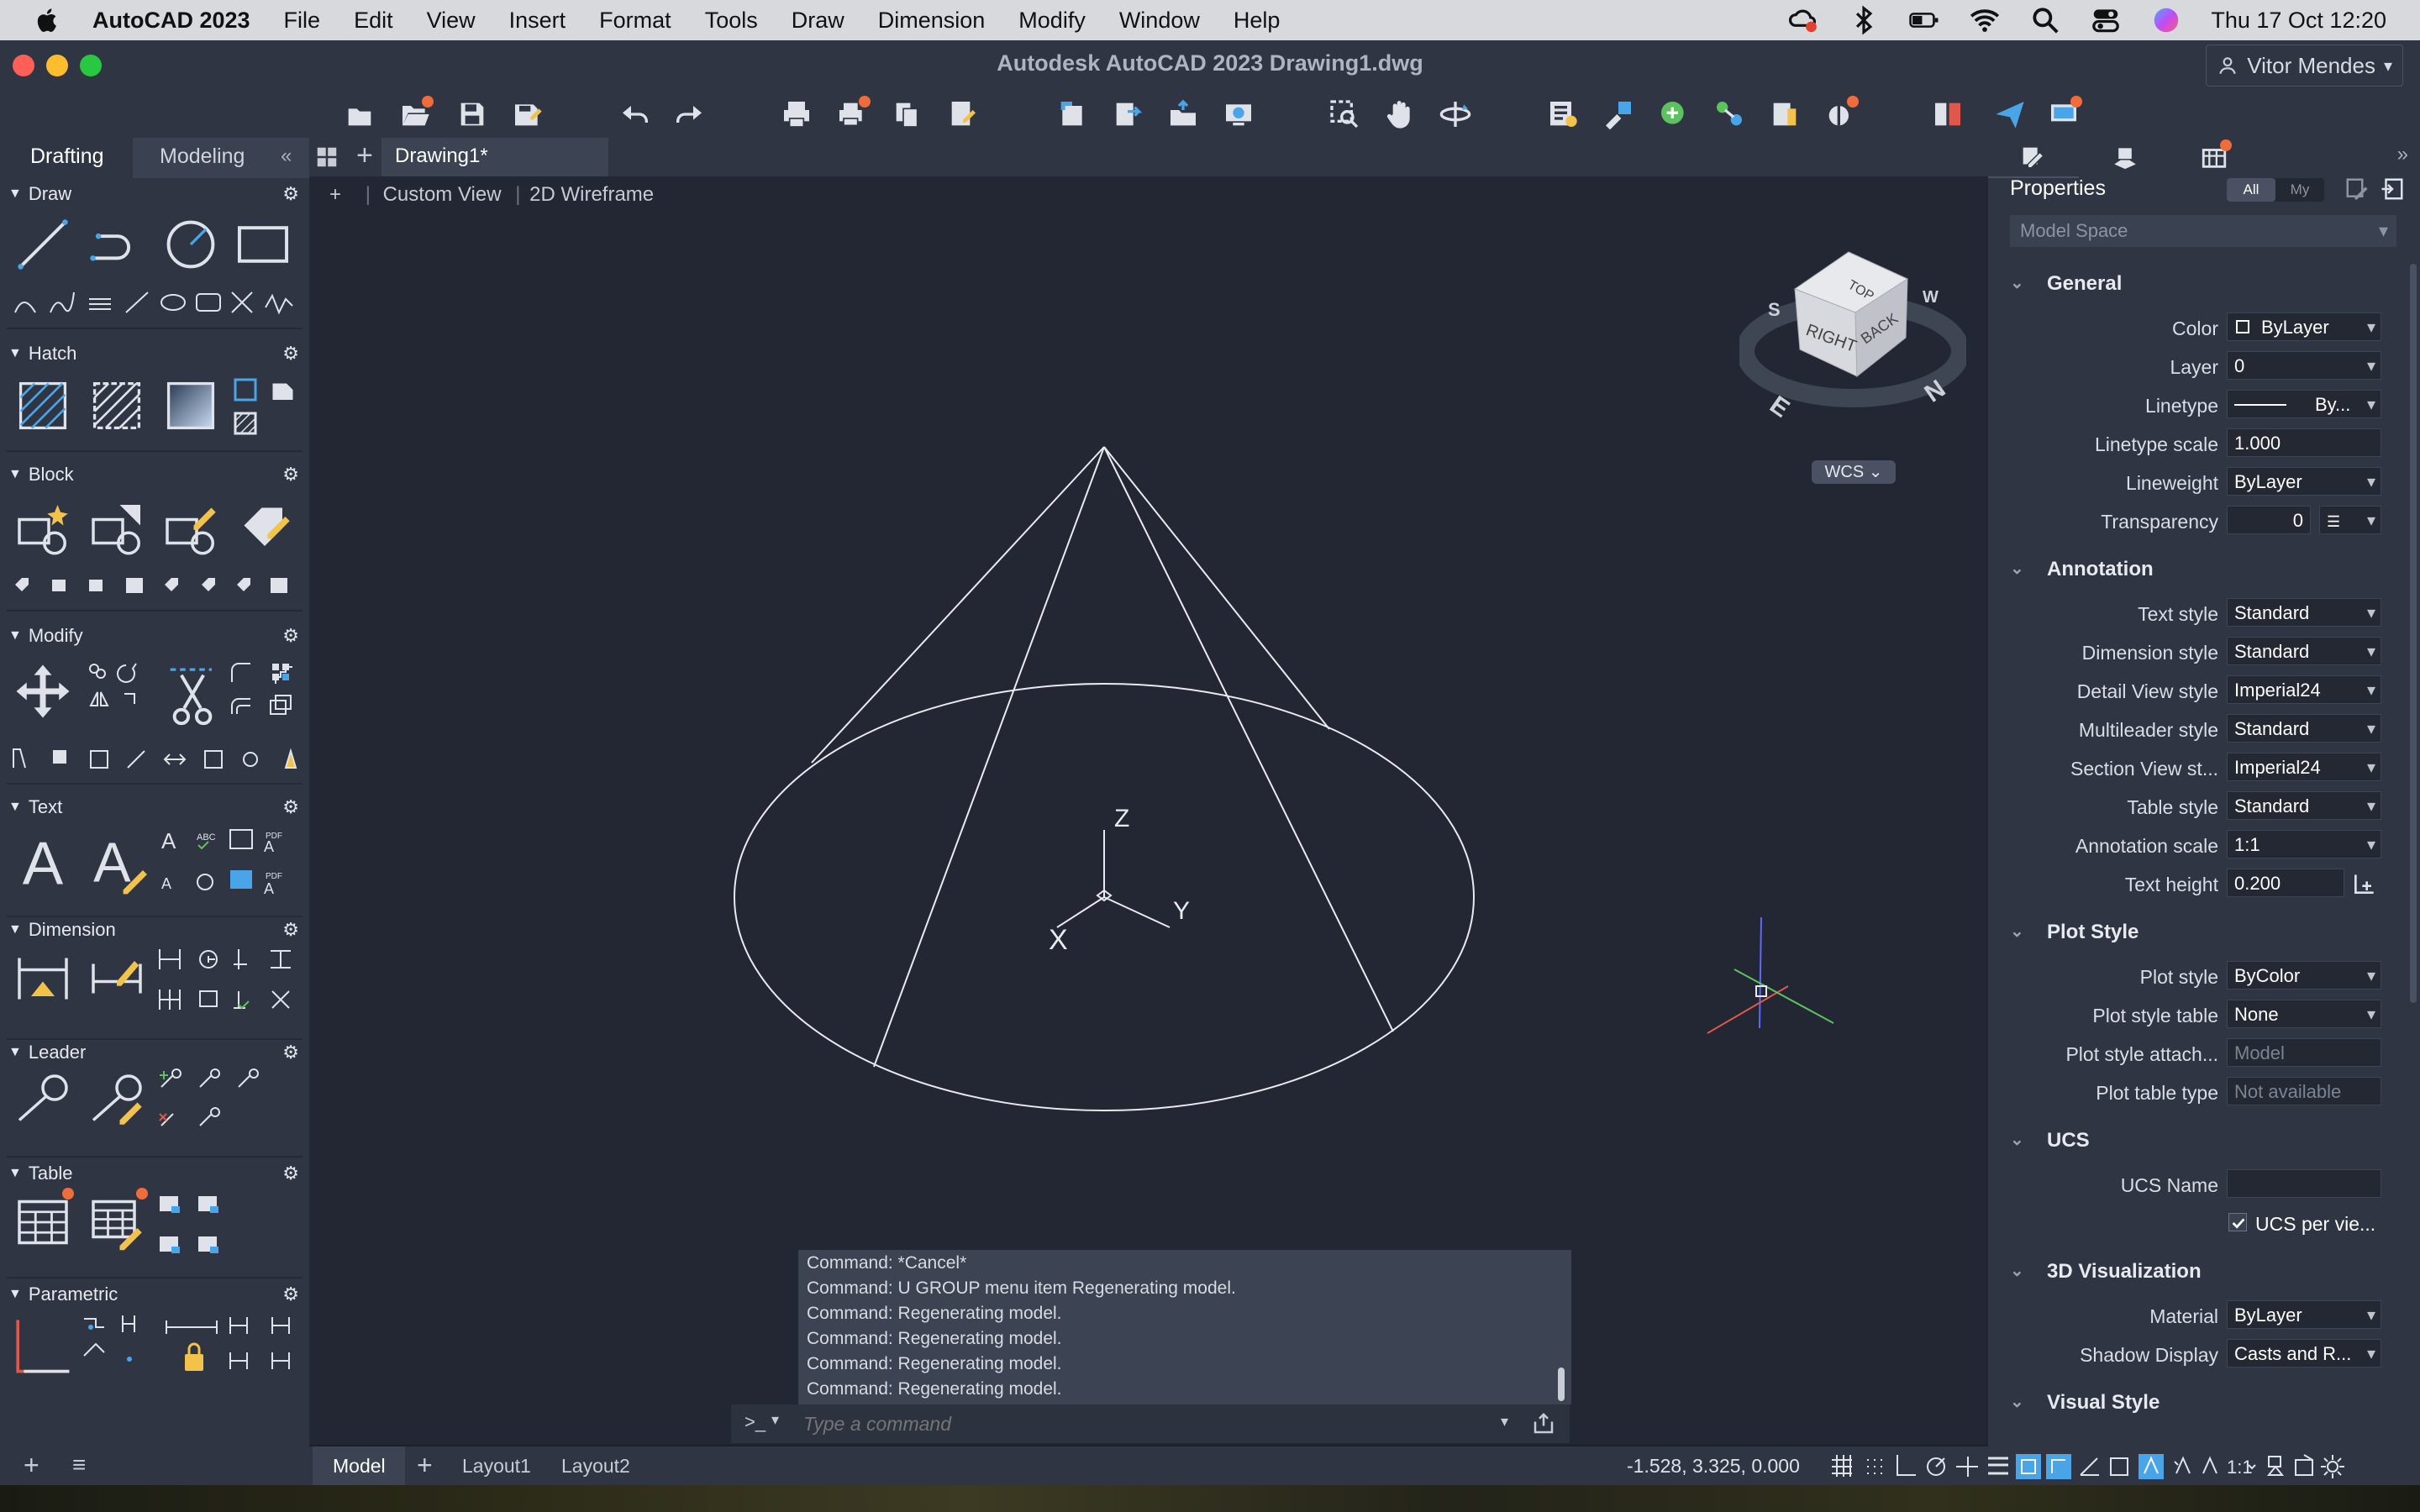 This screenshot has width=2420, height=1512. What do you see at coordinates (732, 21) in the screenshot?
I see `menu-tools: Tools` at bounding box center [732, 21].